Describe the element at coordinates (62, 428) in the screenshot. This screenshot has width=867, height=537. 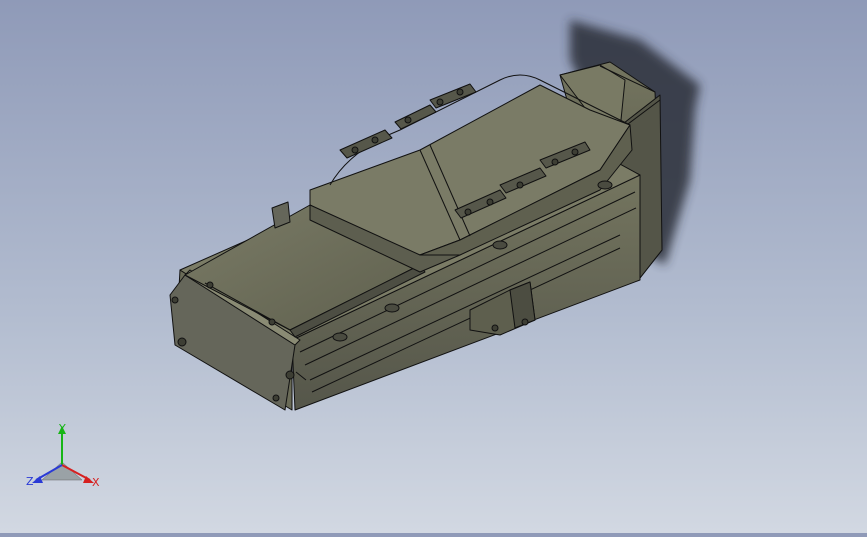
I see `y-axis-label: Y` at that location.